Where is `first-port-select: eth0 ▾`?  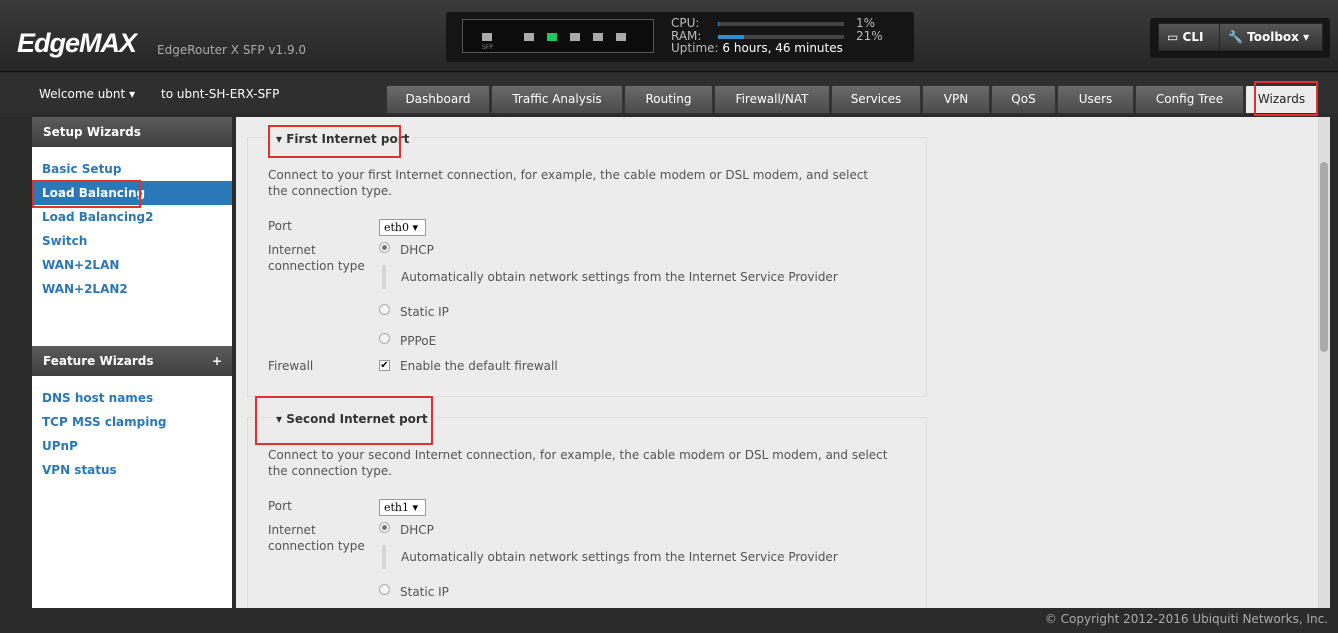 first-port-select: eth0 ▾ is located at coordinates (402, 227).